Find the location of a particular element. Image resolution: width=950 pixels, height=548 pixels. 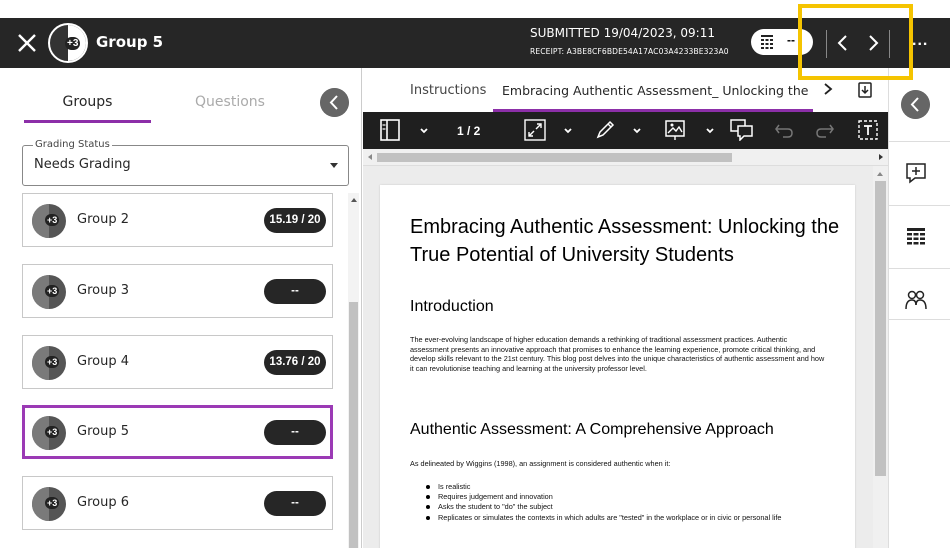

submitted-timestamp: SUBMITTED 19/04/2023, 09:11 is located at coordinates (622, 33).